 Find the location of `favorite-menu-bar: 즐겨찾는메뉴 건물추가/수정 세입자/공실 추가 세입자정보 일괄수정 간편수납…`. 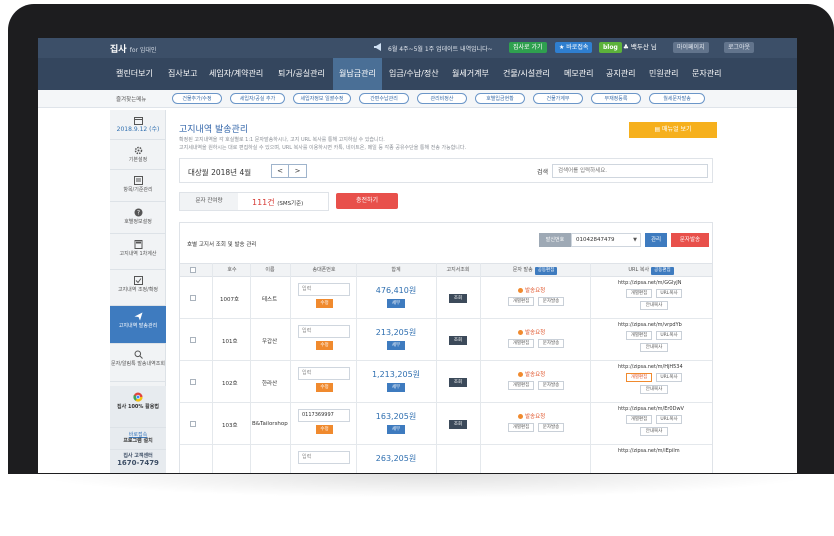

favorite-menu-bar: 즐겨찾는메뉴 건물추가/수정 세입자/공실 추가 세입자정보 일괄수정 간편수납… is located at coordinates (417, 99).